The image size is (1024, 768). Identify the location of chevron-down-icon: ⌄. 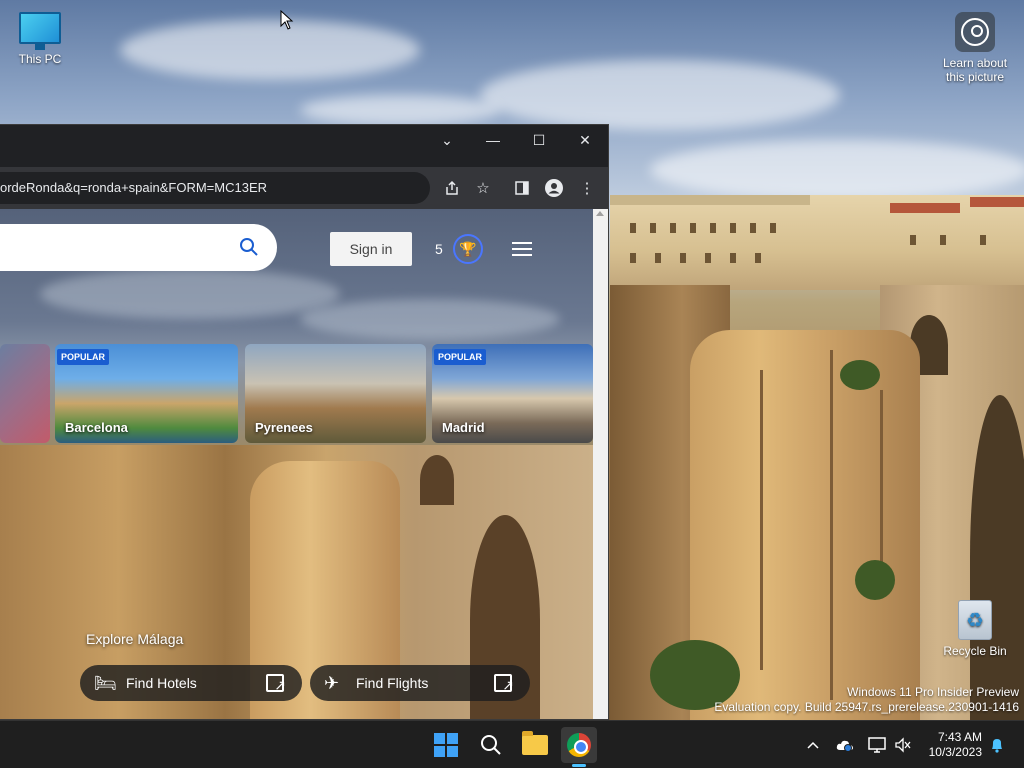
(447, 139).